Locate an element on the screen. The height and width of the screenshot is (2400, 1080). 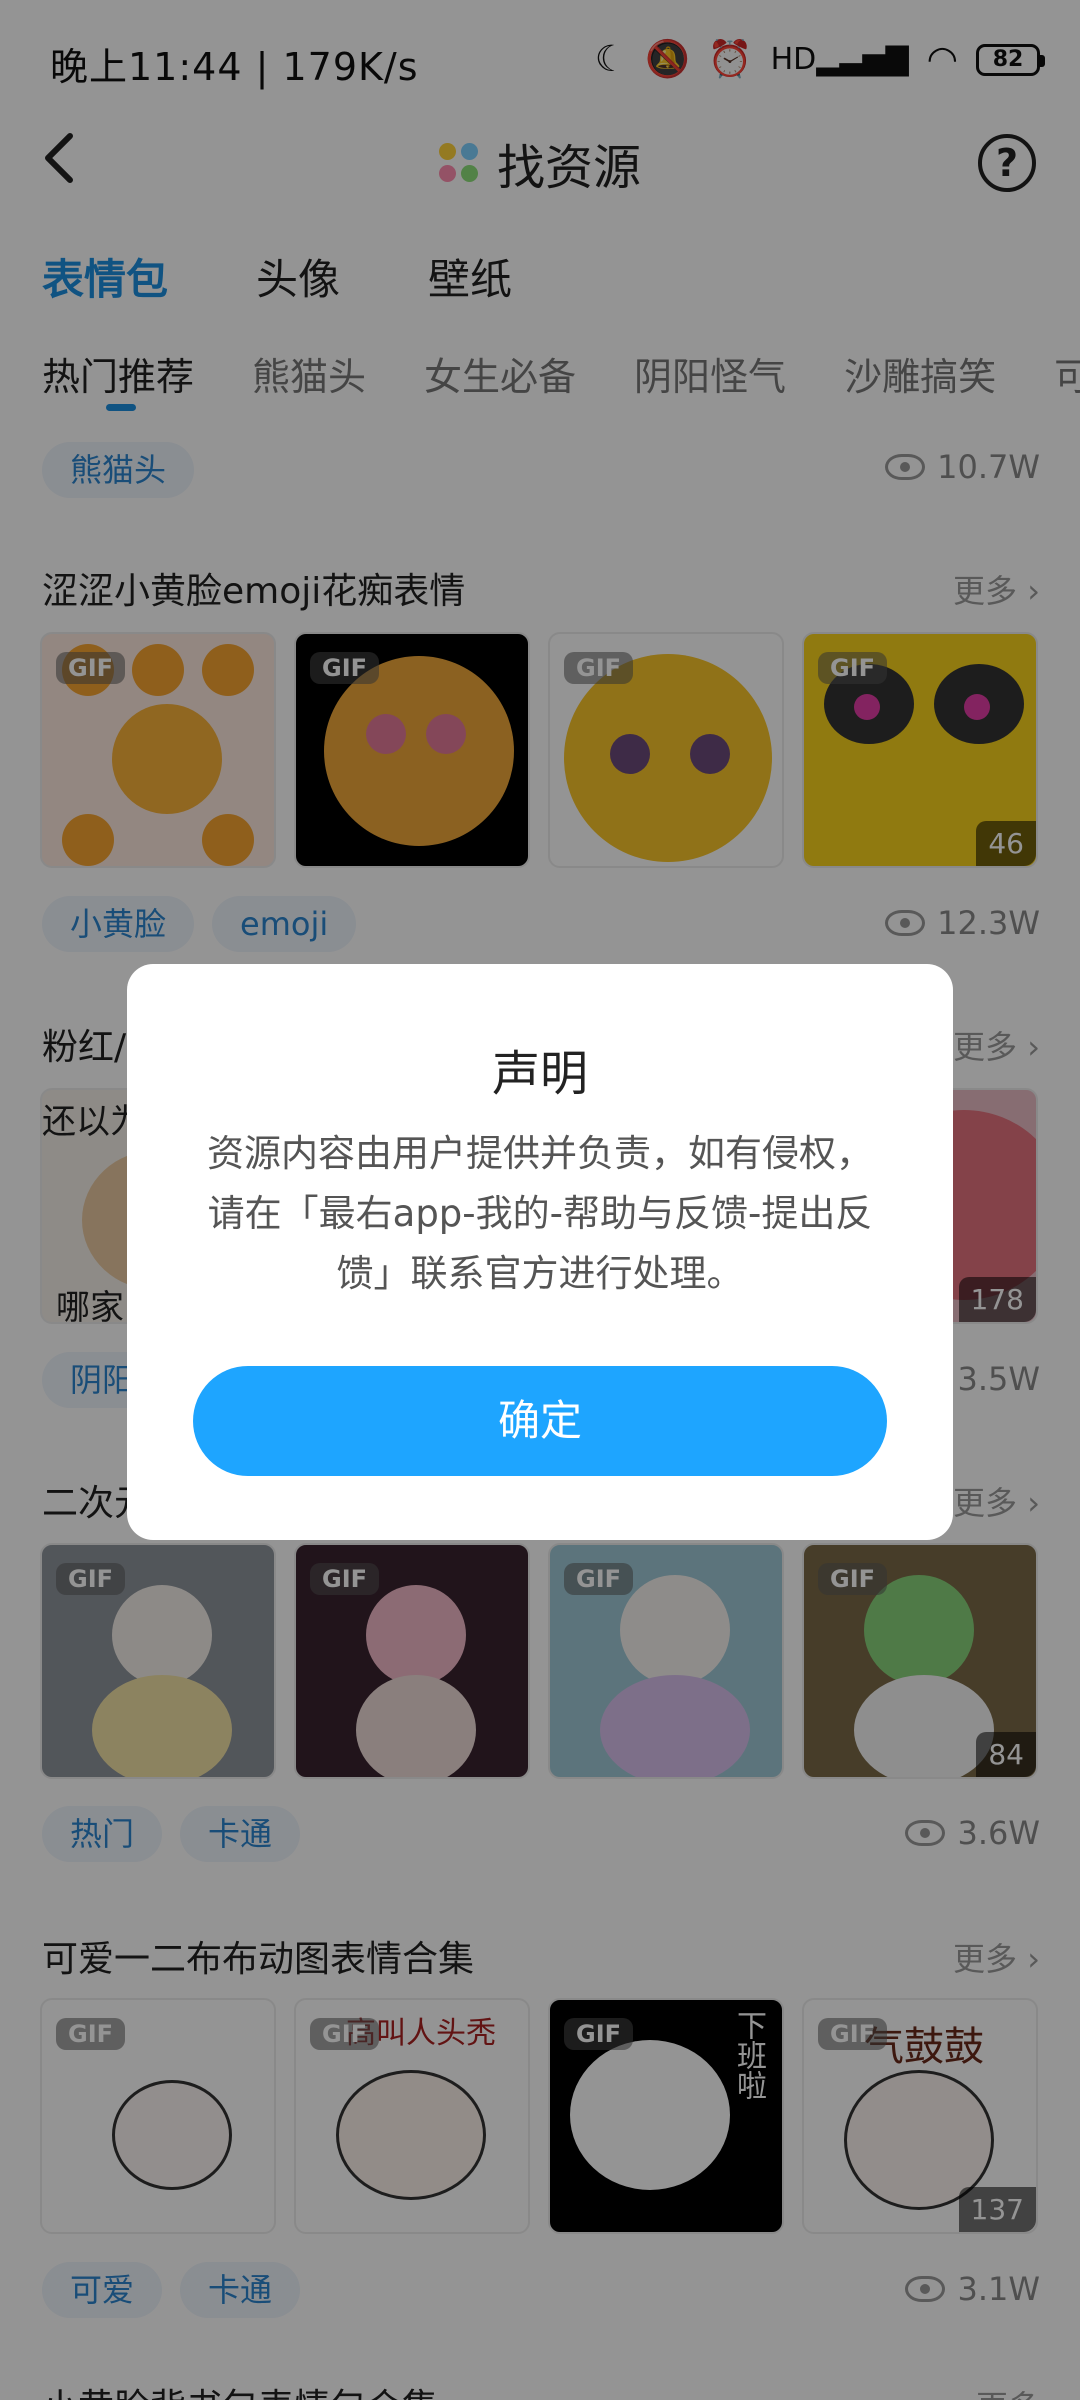
confirm-button: 确定 is located at coordinates (540, 1421).